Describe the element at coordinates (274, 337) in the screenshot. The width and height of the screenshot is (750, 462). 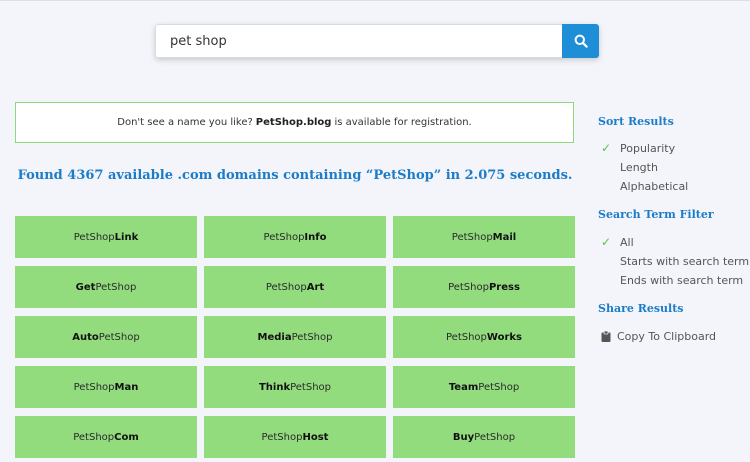
I see `domain-part: Media` at that location.